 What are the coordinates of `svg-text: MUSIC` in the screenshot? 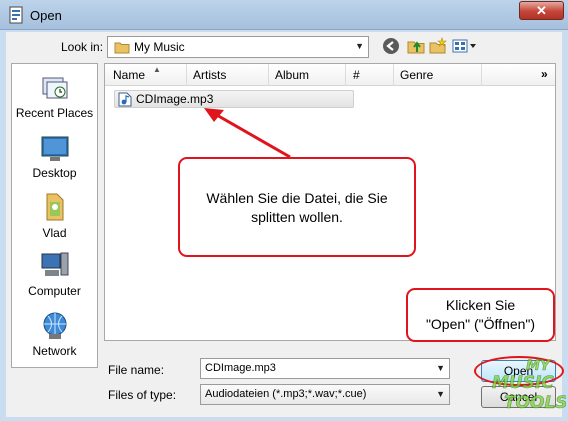 It's located at (523, 383).